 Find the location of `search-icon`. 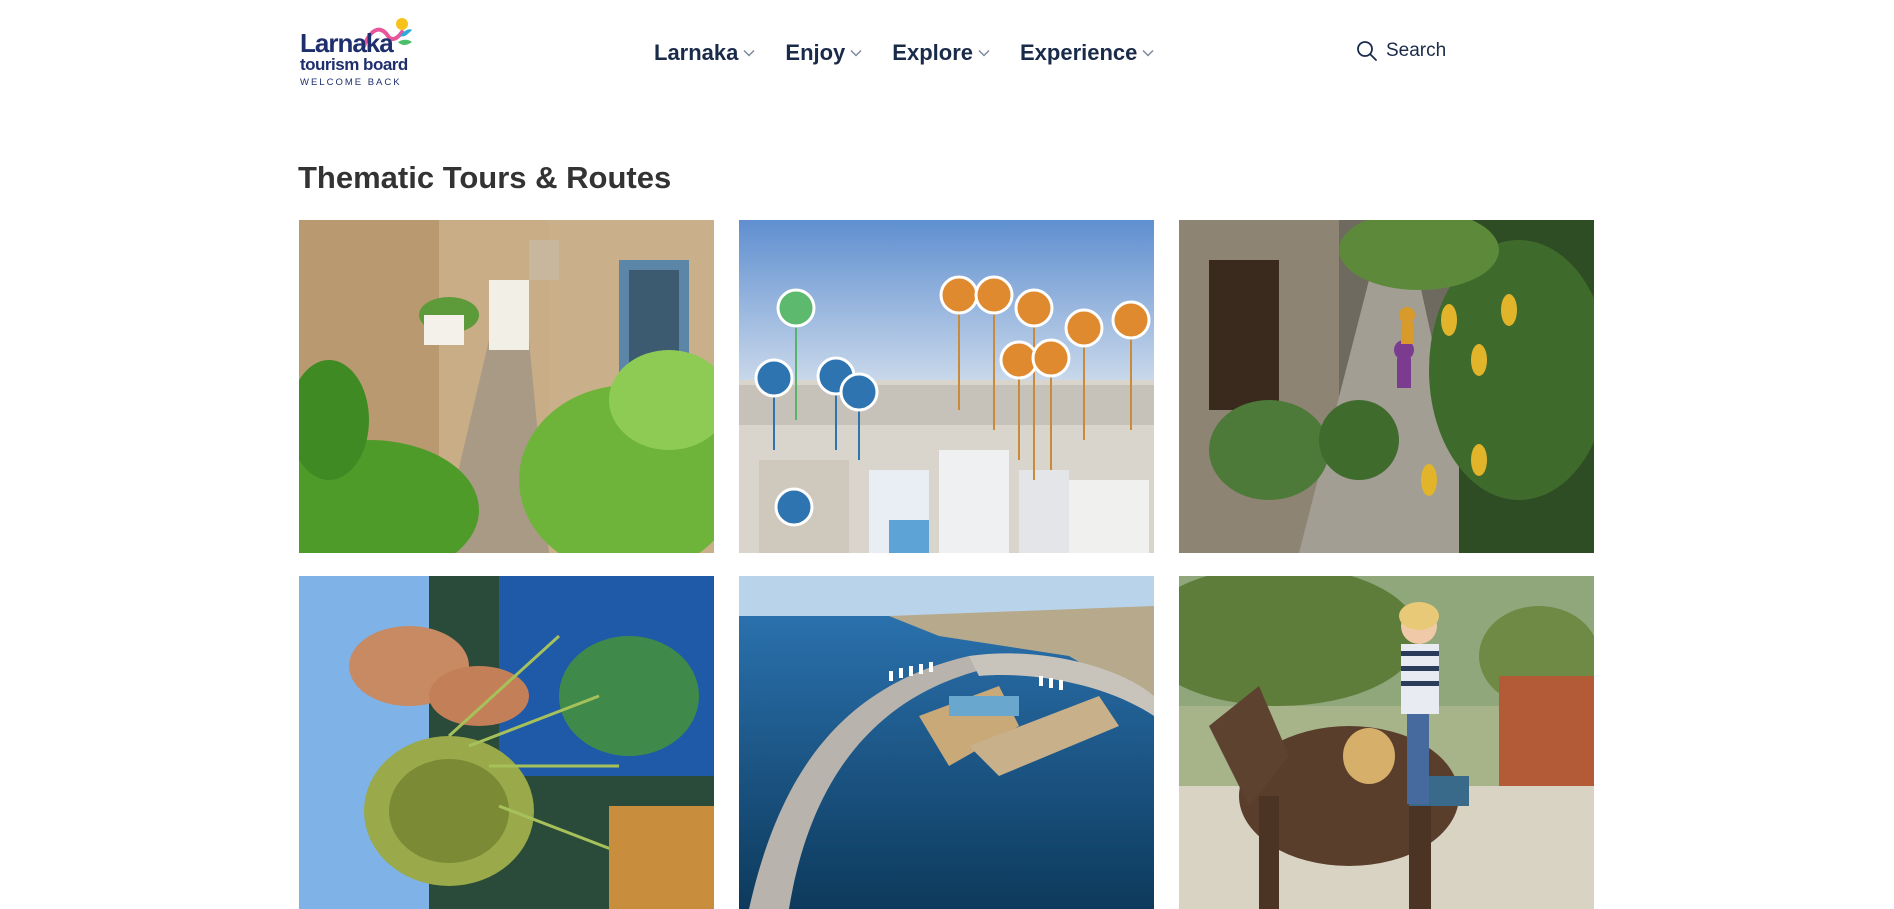

search-icon is located at coordinates (1367, 51).